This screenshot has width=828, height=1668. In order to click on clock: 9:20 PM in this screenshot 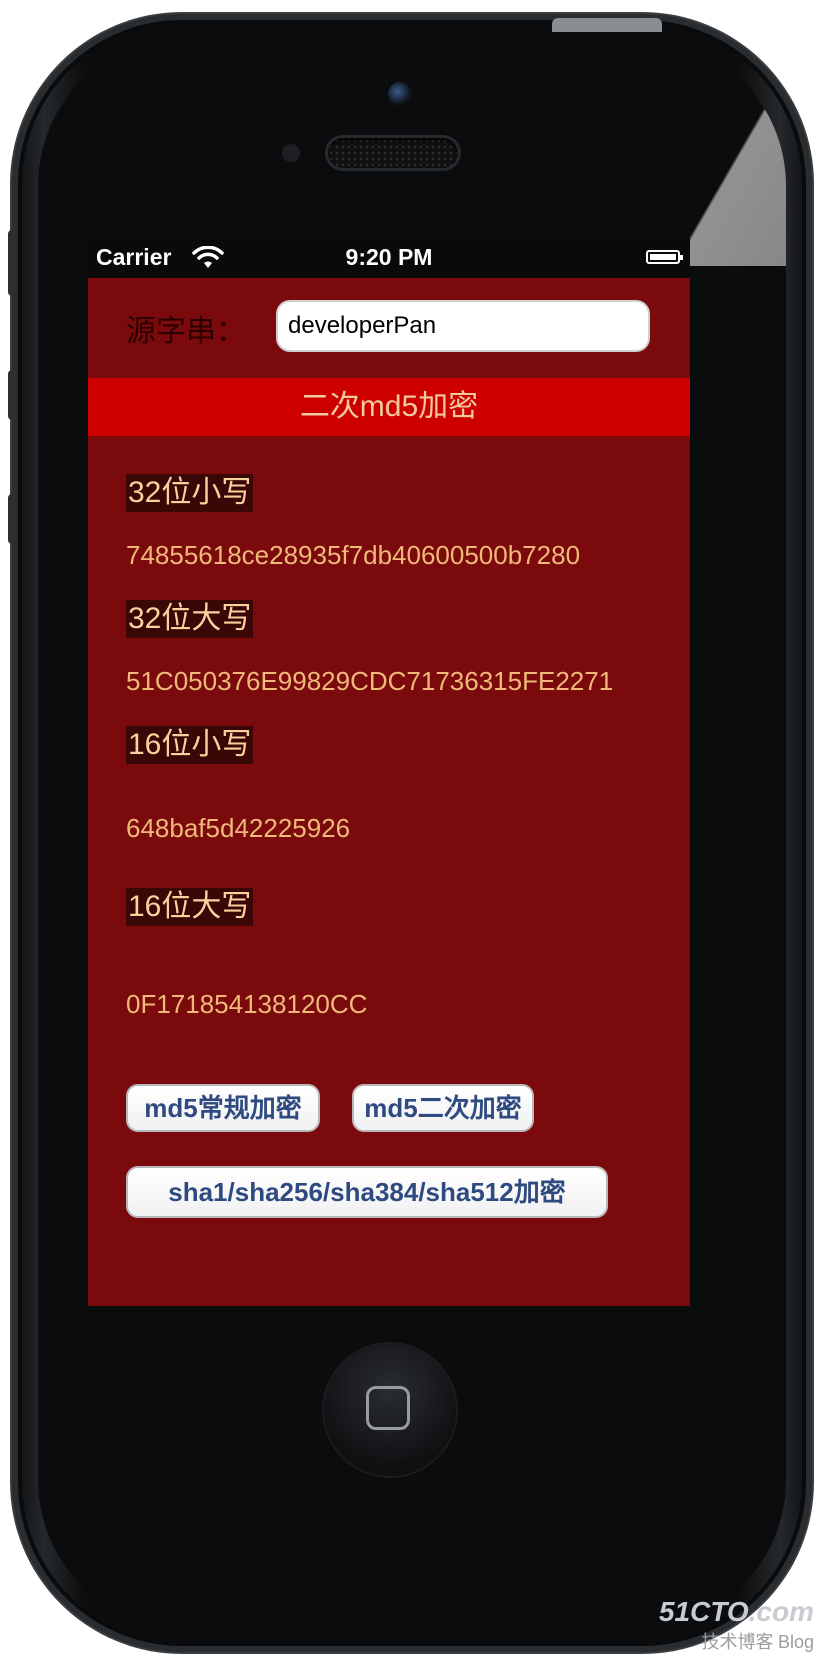, I will do `click(389, 257)`.